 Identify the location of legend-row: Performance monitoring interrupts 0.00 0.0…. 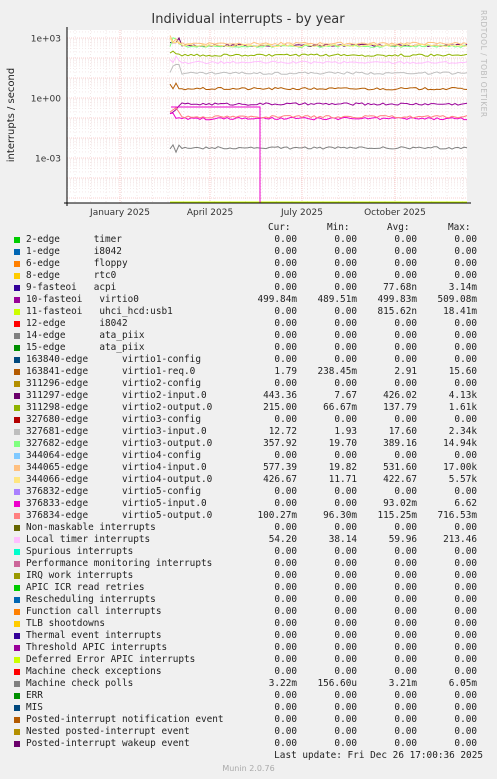
(248, 564).